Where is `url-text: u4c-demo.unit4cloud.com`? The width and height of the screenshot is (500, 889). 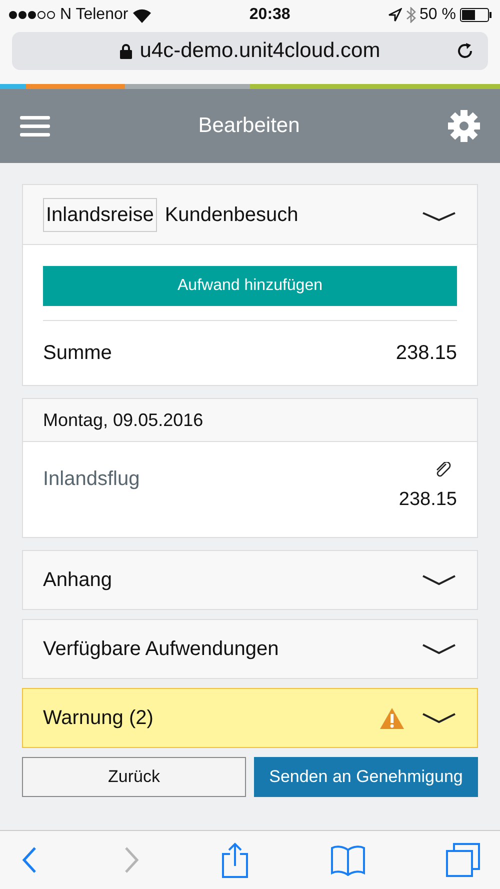
url-text: u4c-demo.unit4cloud.com is located at coordinates (260, 51).